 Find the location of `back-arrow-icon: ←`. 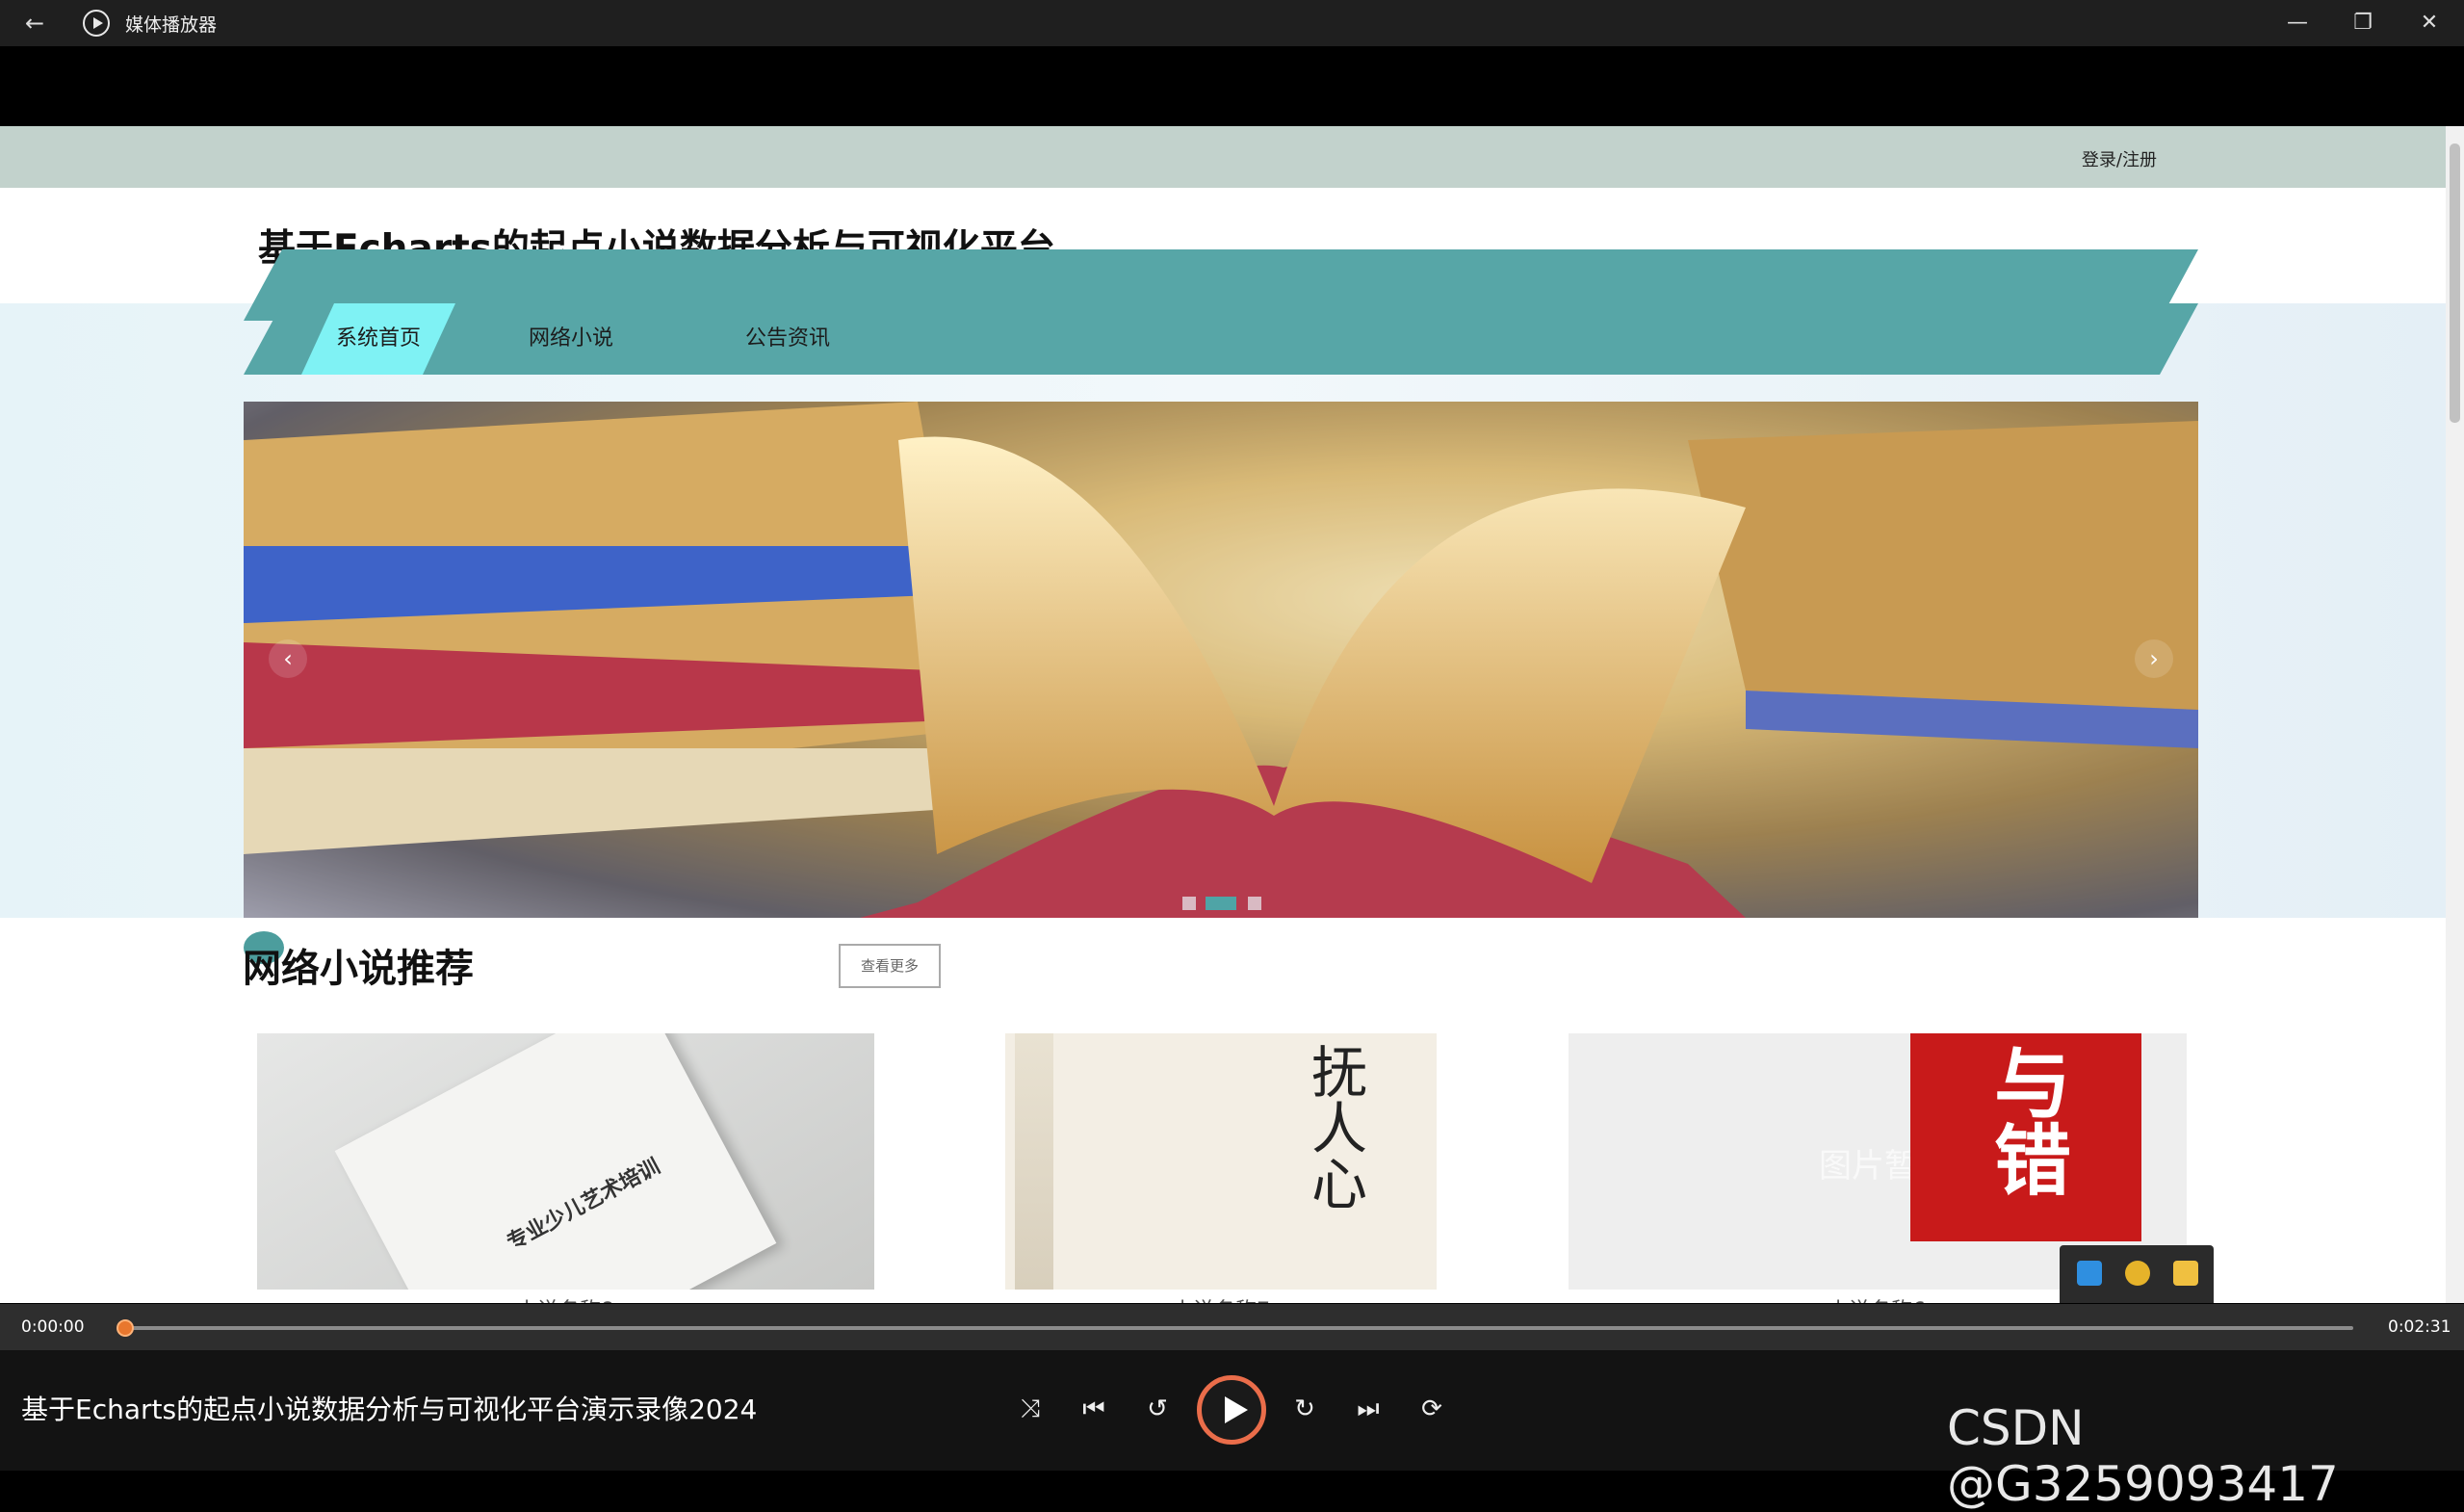

back-arrow-icon: ← is located at coordinates (34, 23).